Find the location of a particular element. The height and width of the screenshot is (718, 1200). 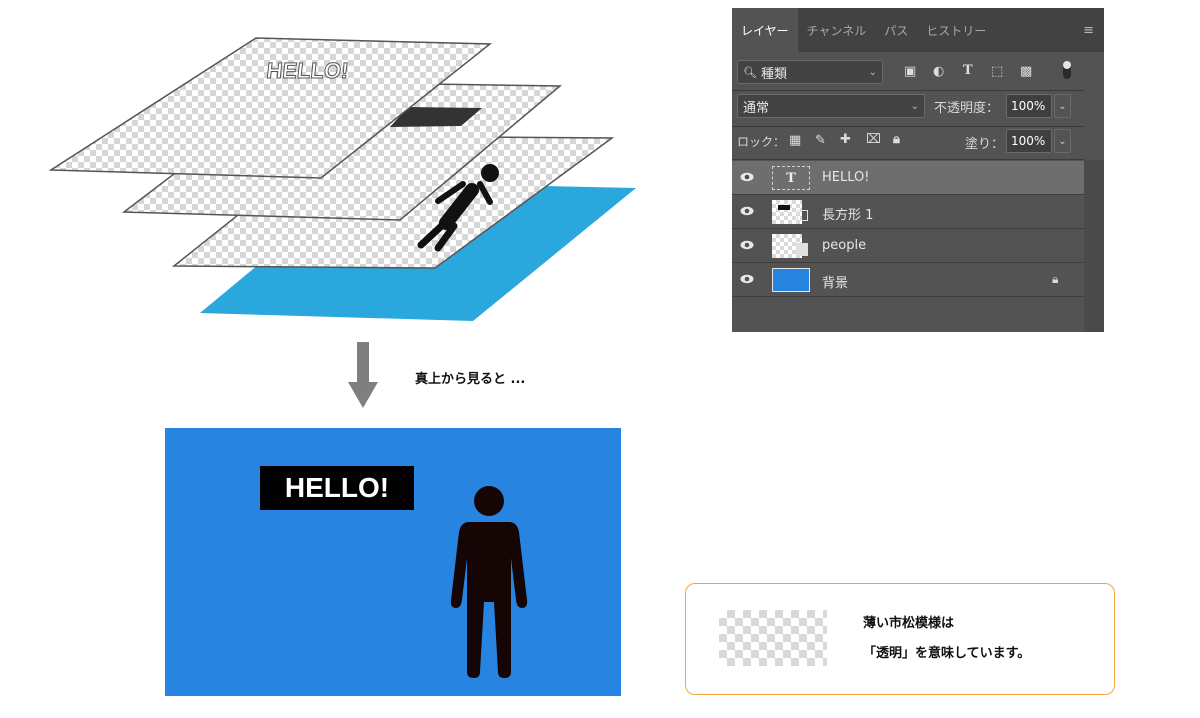

hello-outline-text: HELLO! is located at coordinates (307, 70).